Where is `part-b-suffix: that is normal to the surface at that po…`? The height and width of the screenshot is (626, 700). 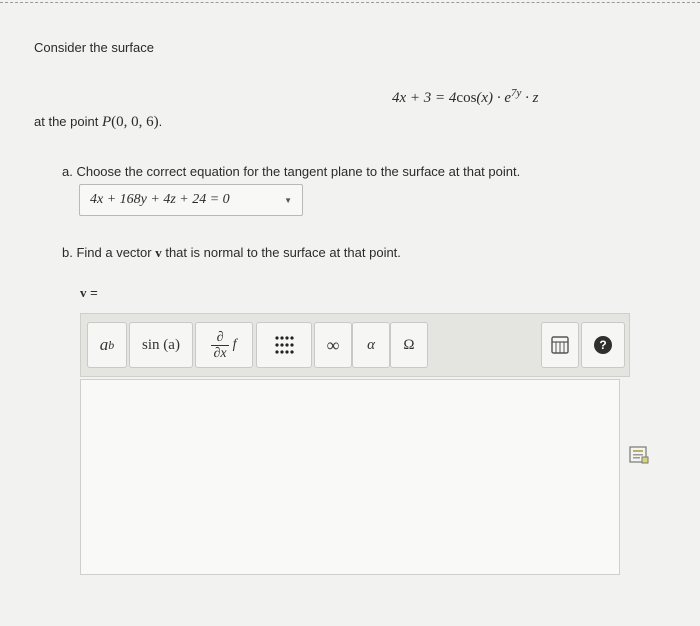
part-b-suffix: that is normal to the surface at that po… is located at coordinates (281, 252).